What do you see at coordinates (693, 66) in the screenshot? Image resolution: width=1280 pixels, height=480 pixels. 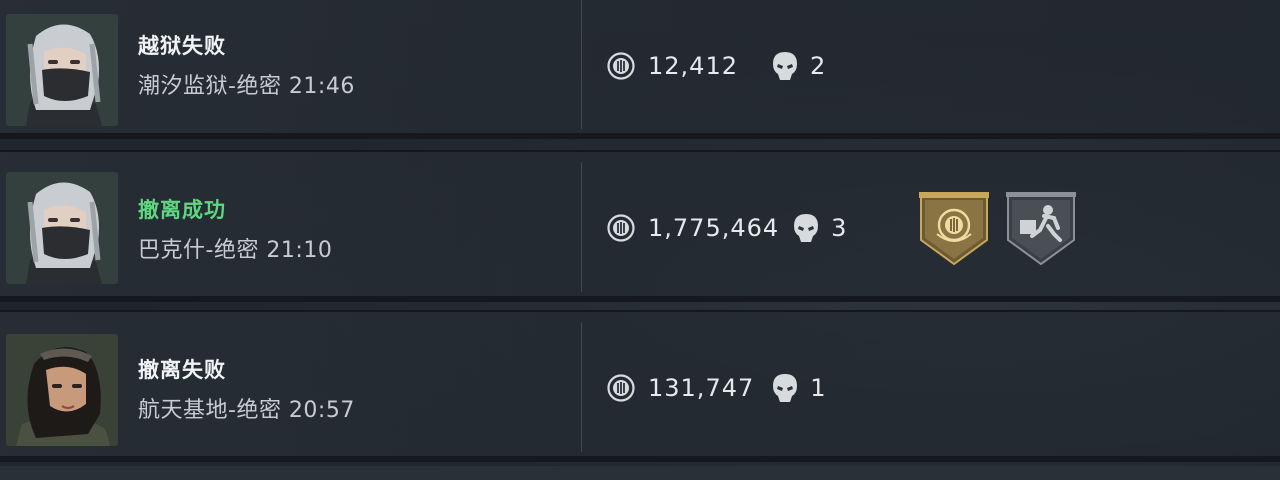 I see `loot-value: 12,412` at bounding box center [693, 66].